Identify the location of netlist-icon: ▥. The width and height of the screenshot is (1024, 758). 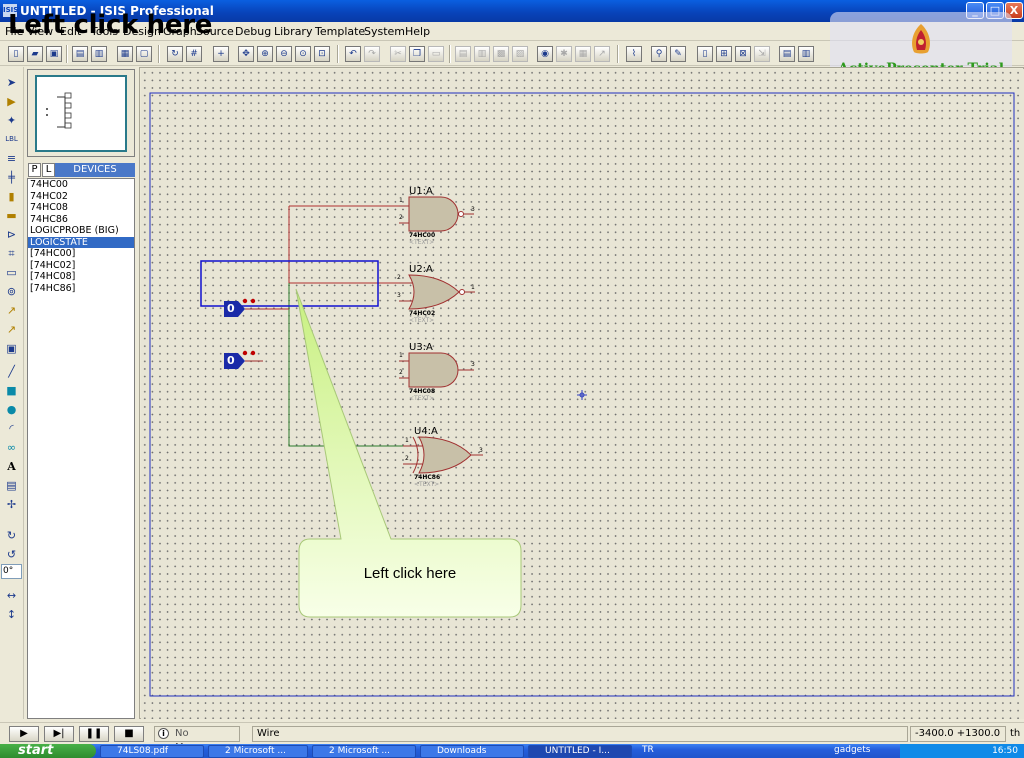
(806, 54).